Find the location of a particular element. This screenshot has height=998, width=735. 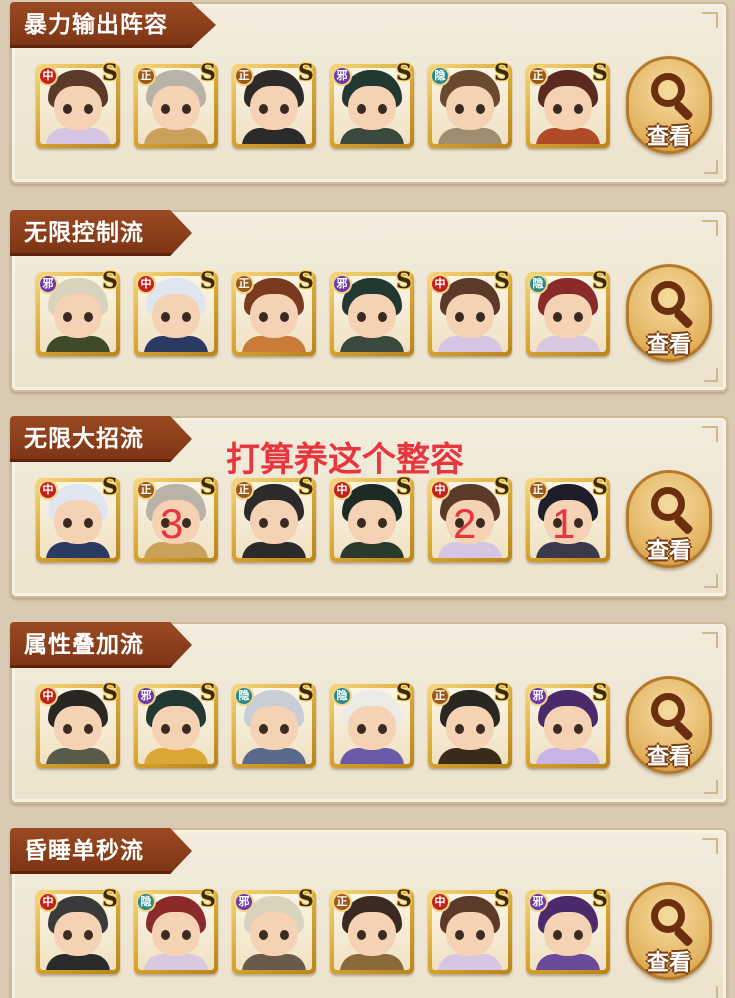

hero-row: 邪S中S正S邪S中S隐S is located at coordinates (323, 312).